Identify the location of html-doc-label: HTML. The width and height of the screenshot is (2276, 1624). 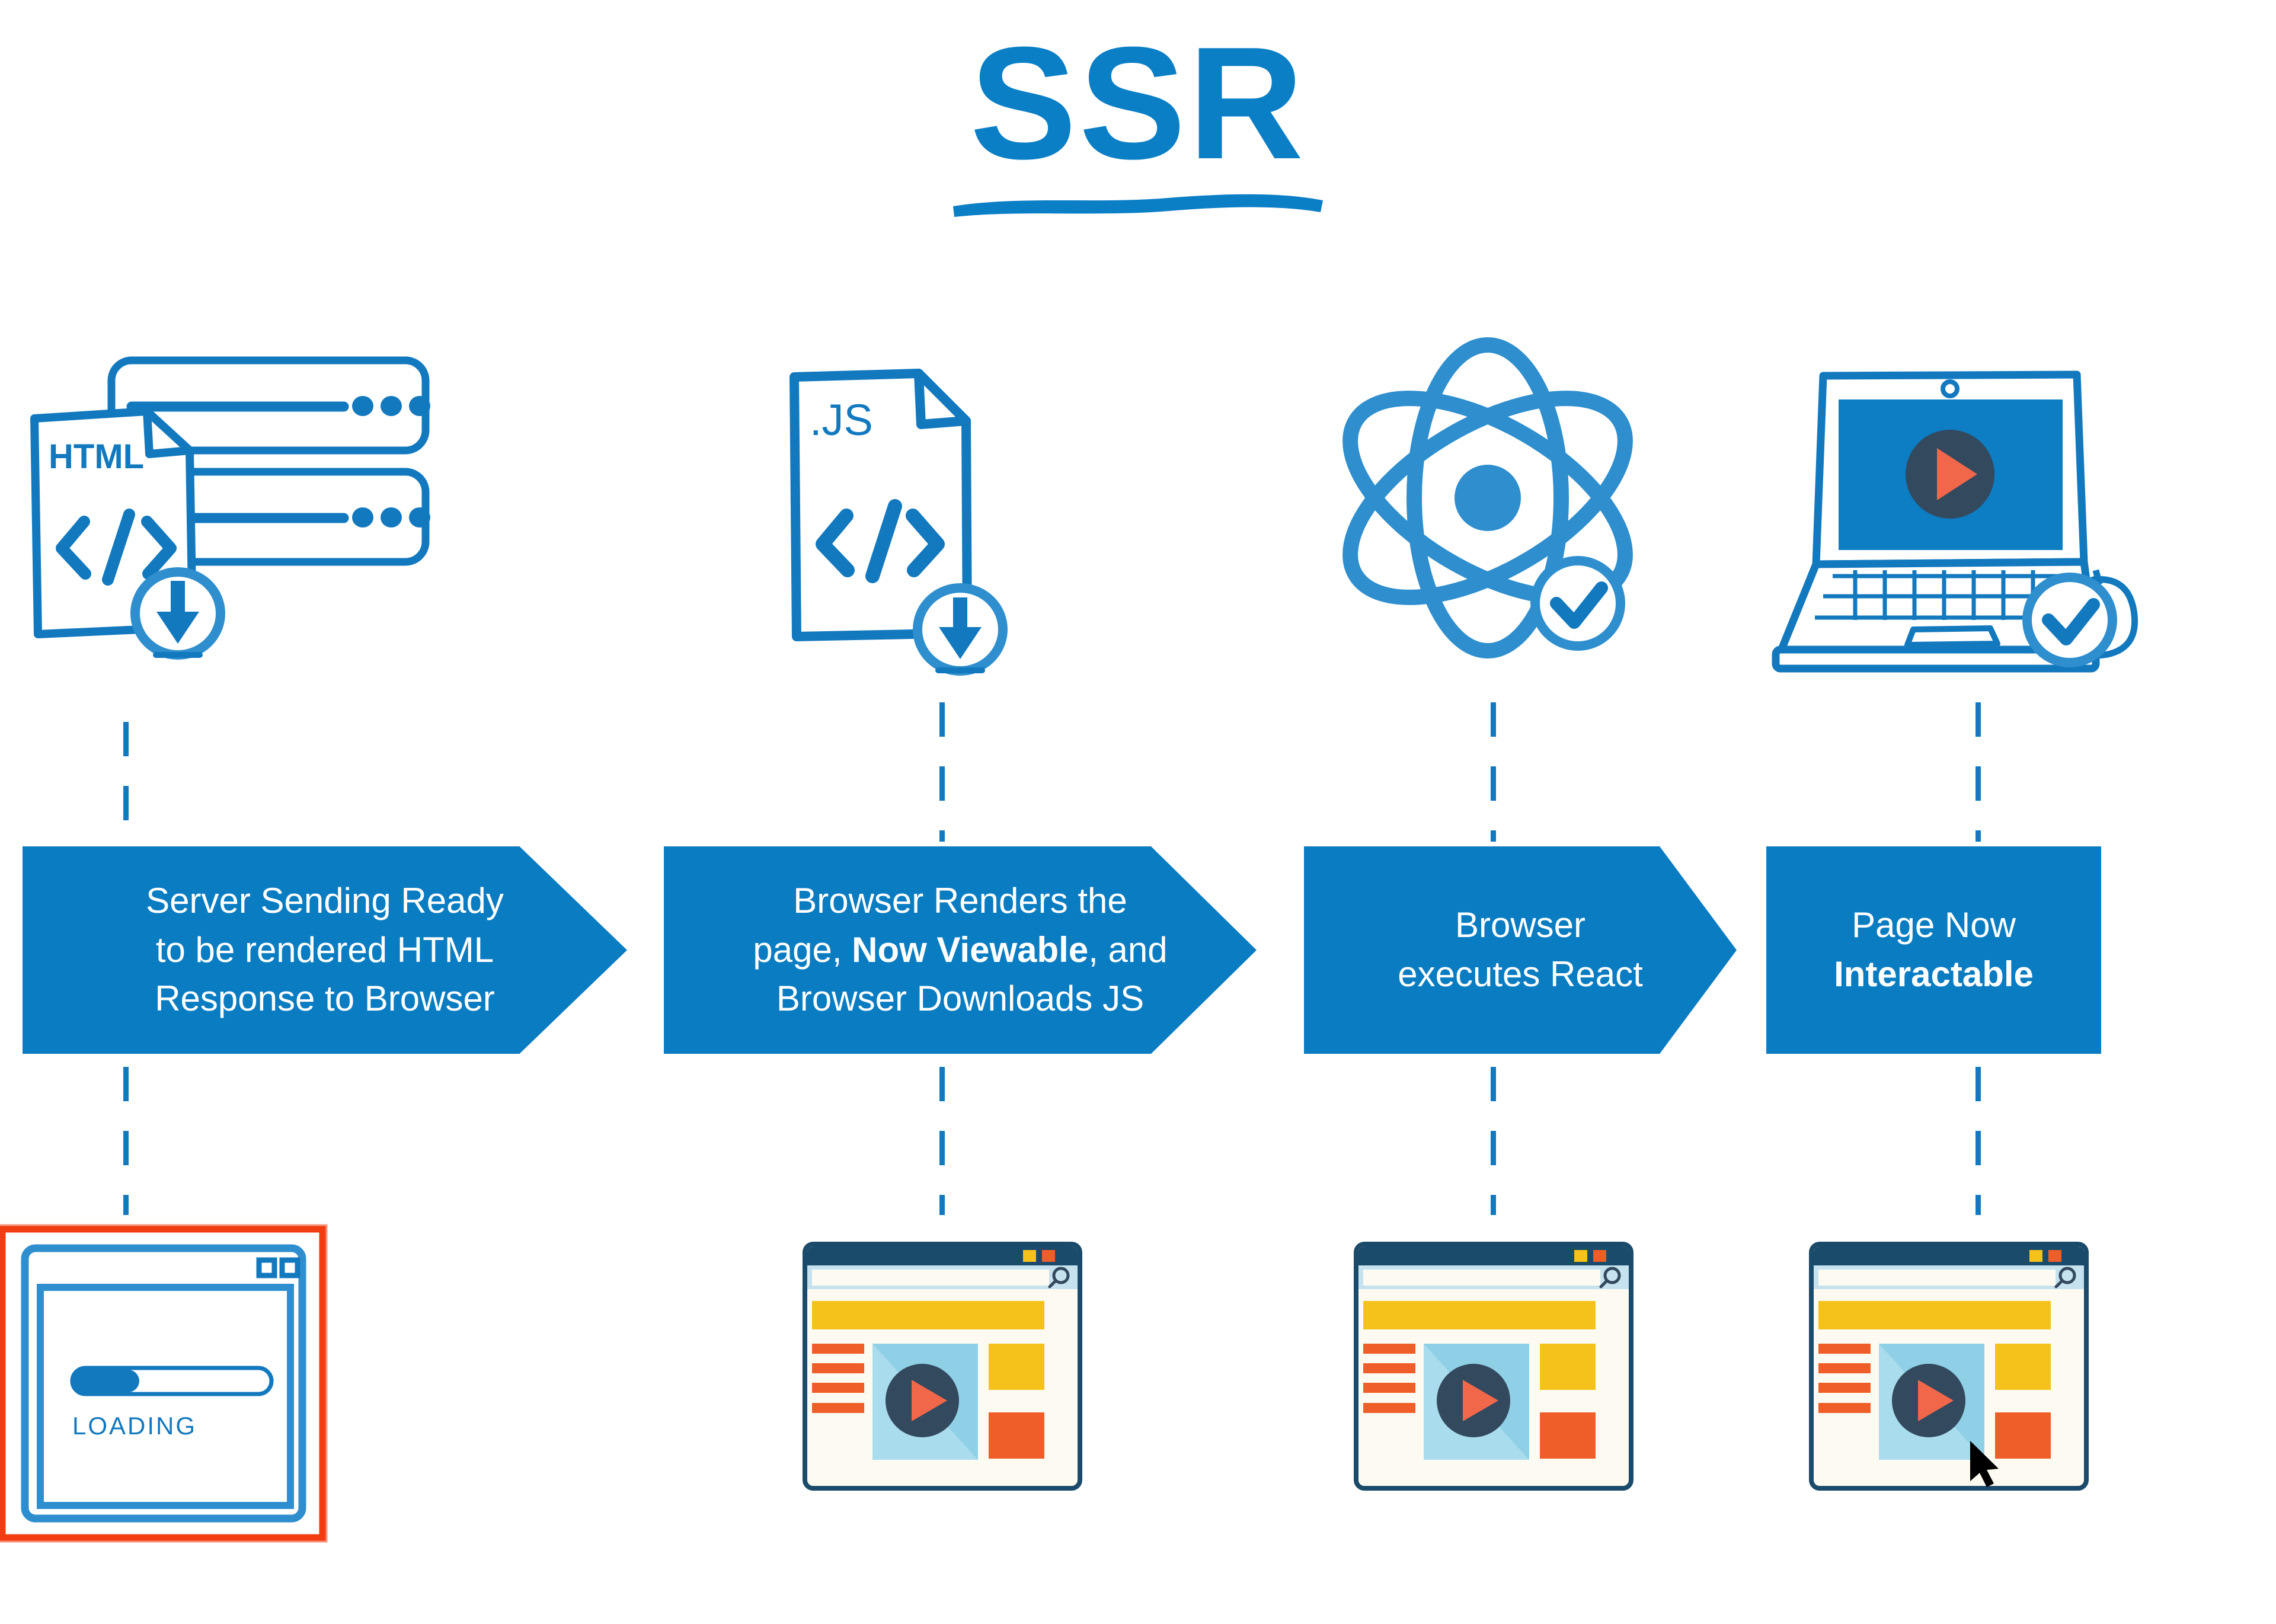
(96, 456).